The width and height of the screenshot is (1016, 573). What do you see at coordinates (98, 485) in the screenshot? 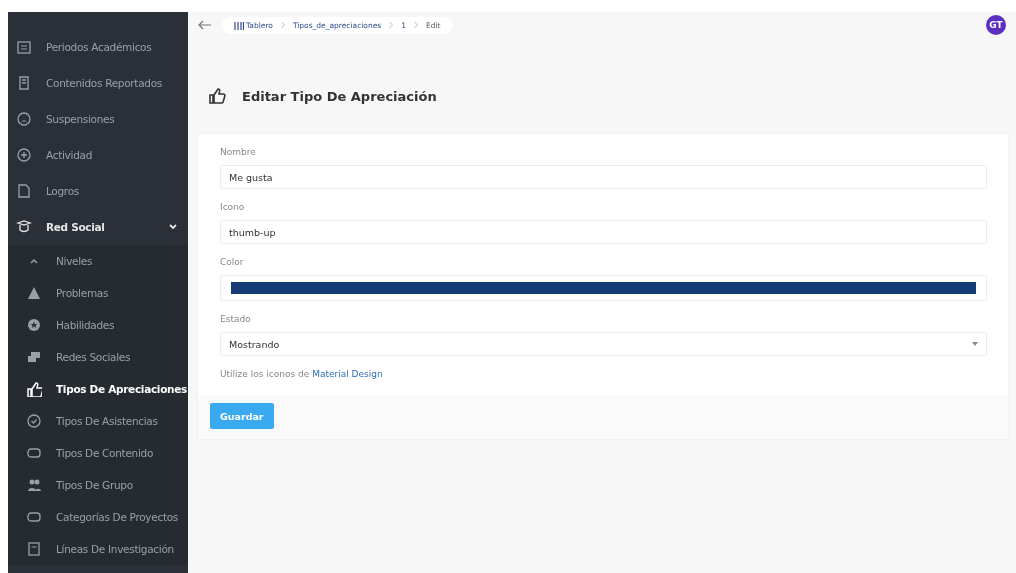
I see `sidebar-item: Tipos De Grupo` at bounding box center [98, 485].